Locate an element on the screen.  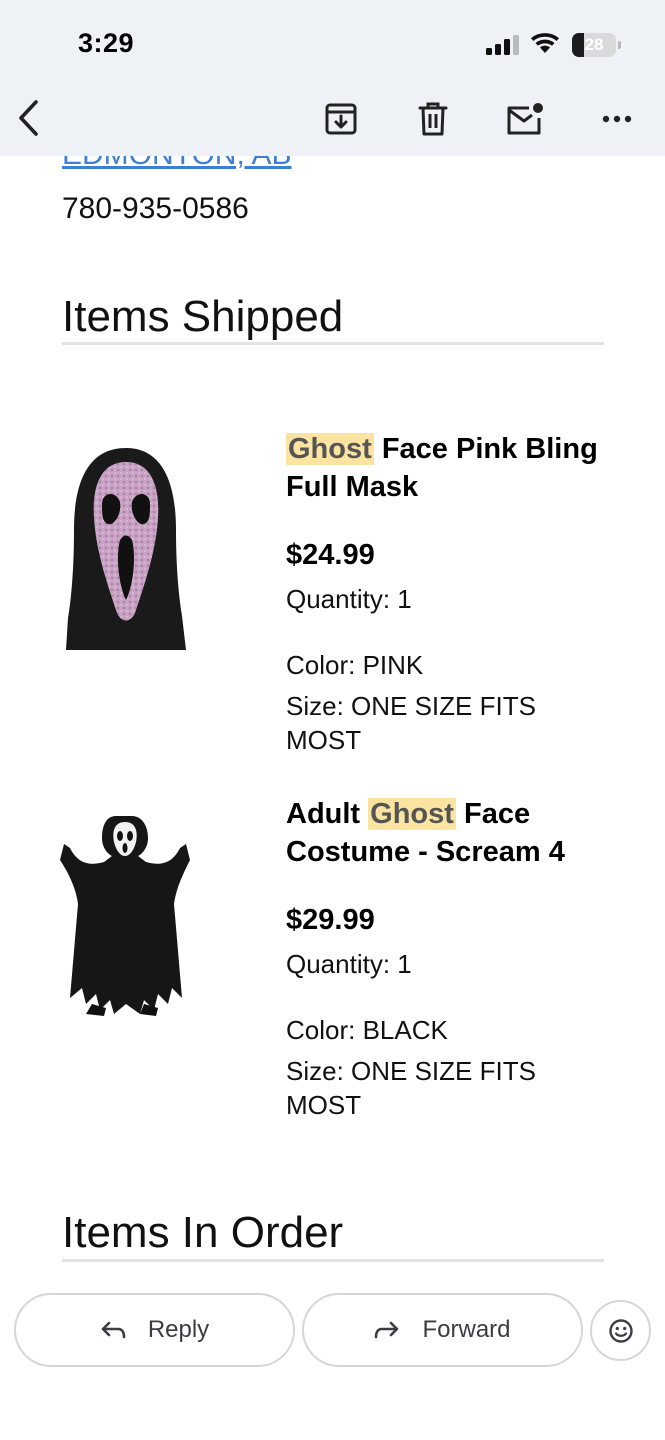
battery-icon: 28 is located at coordinates (597, 45).